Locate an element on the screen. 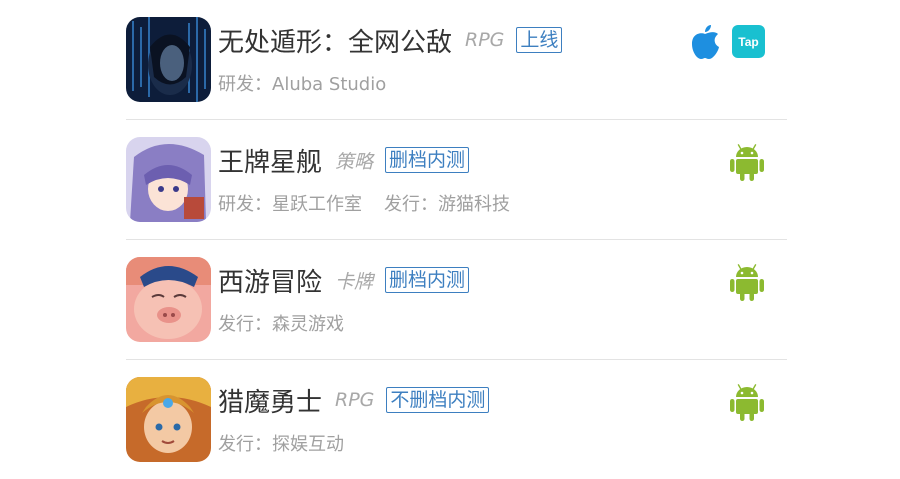 The height and width of the screenshot is (479, 900). game-title: 西游冒险 is located at coordinates (270, 280).